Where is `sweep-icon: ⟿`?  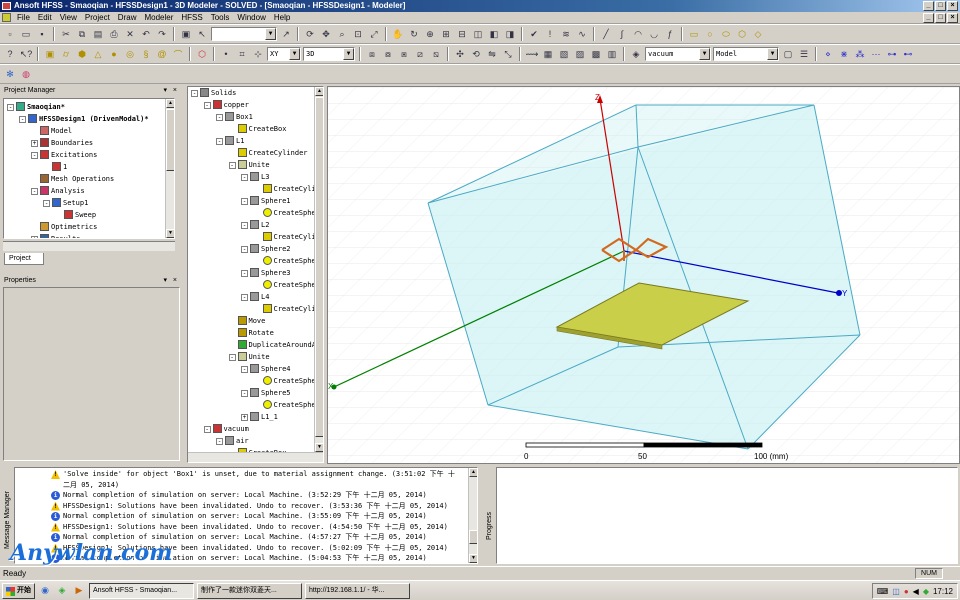
sweep-icon: ⟿ is located at coordinates (532, 54).